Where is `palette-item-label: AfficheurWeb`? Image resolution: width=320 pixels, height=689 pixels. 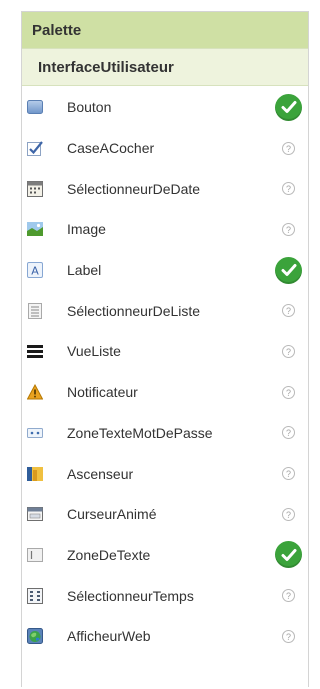
palette-item-label: AfficheurWeb is located at coordinates (109, 636).